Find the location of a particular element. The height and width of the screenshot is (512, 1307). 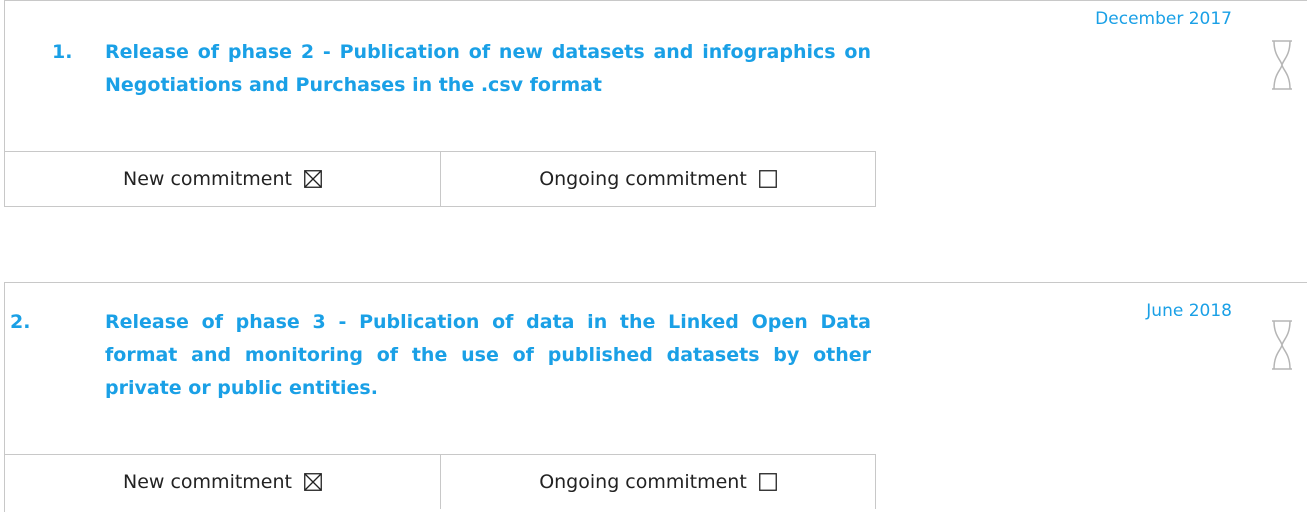

commitment-date: June 2018 is located at coordinates (1189, 311).